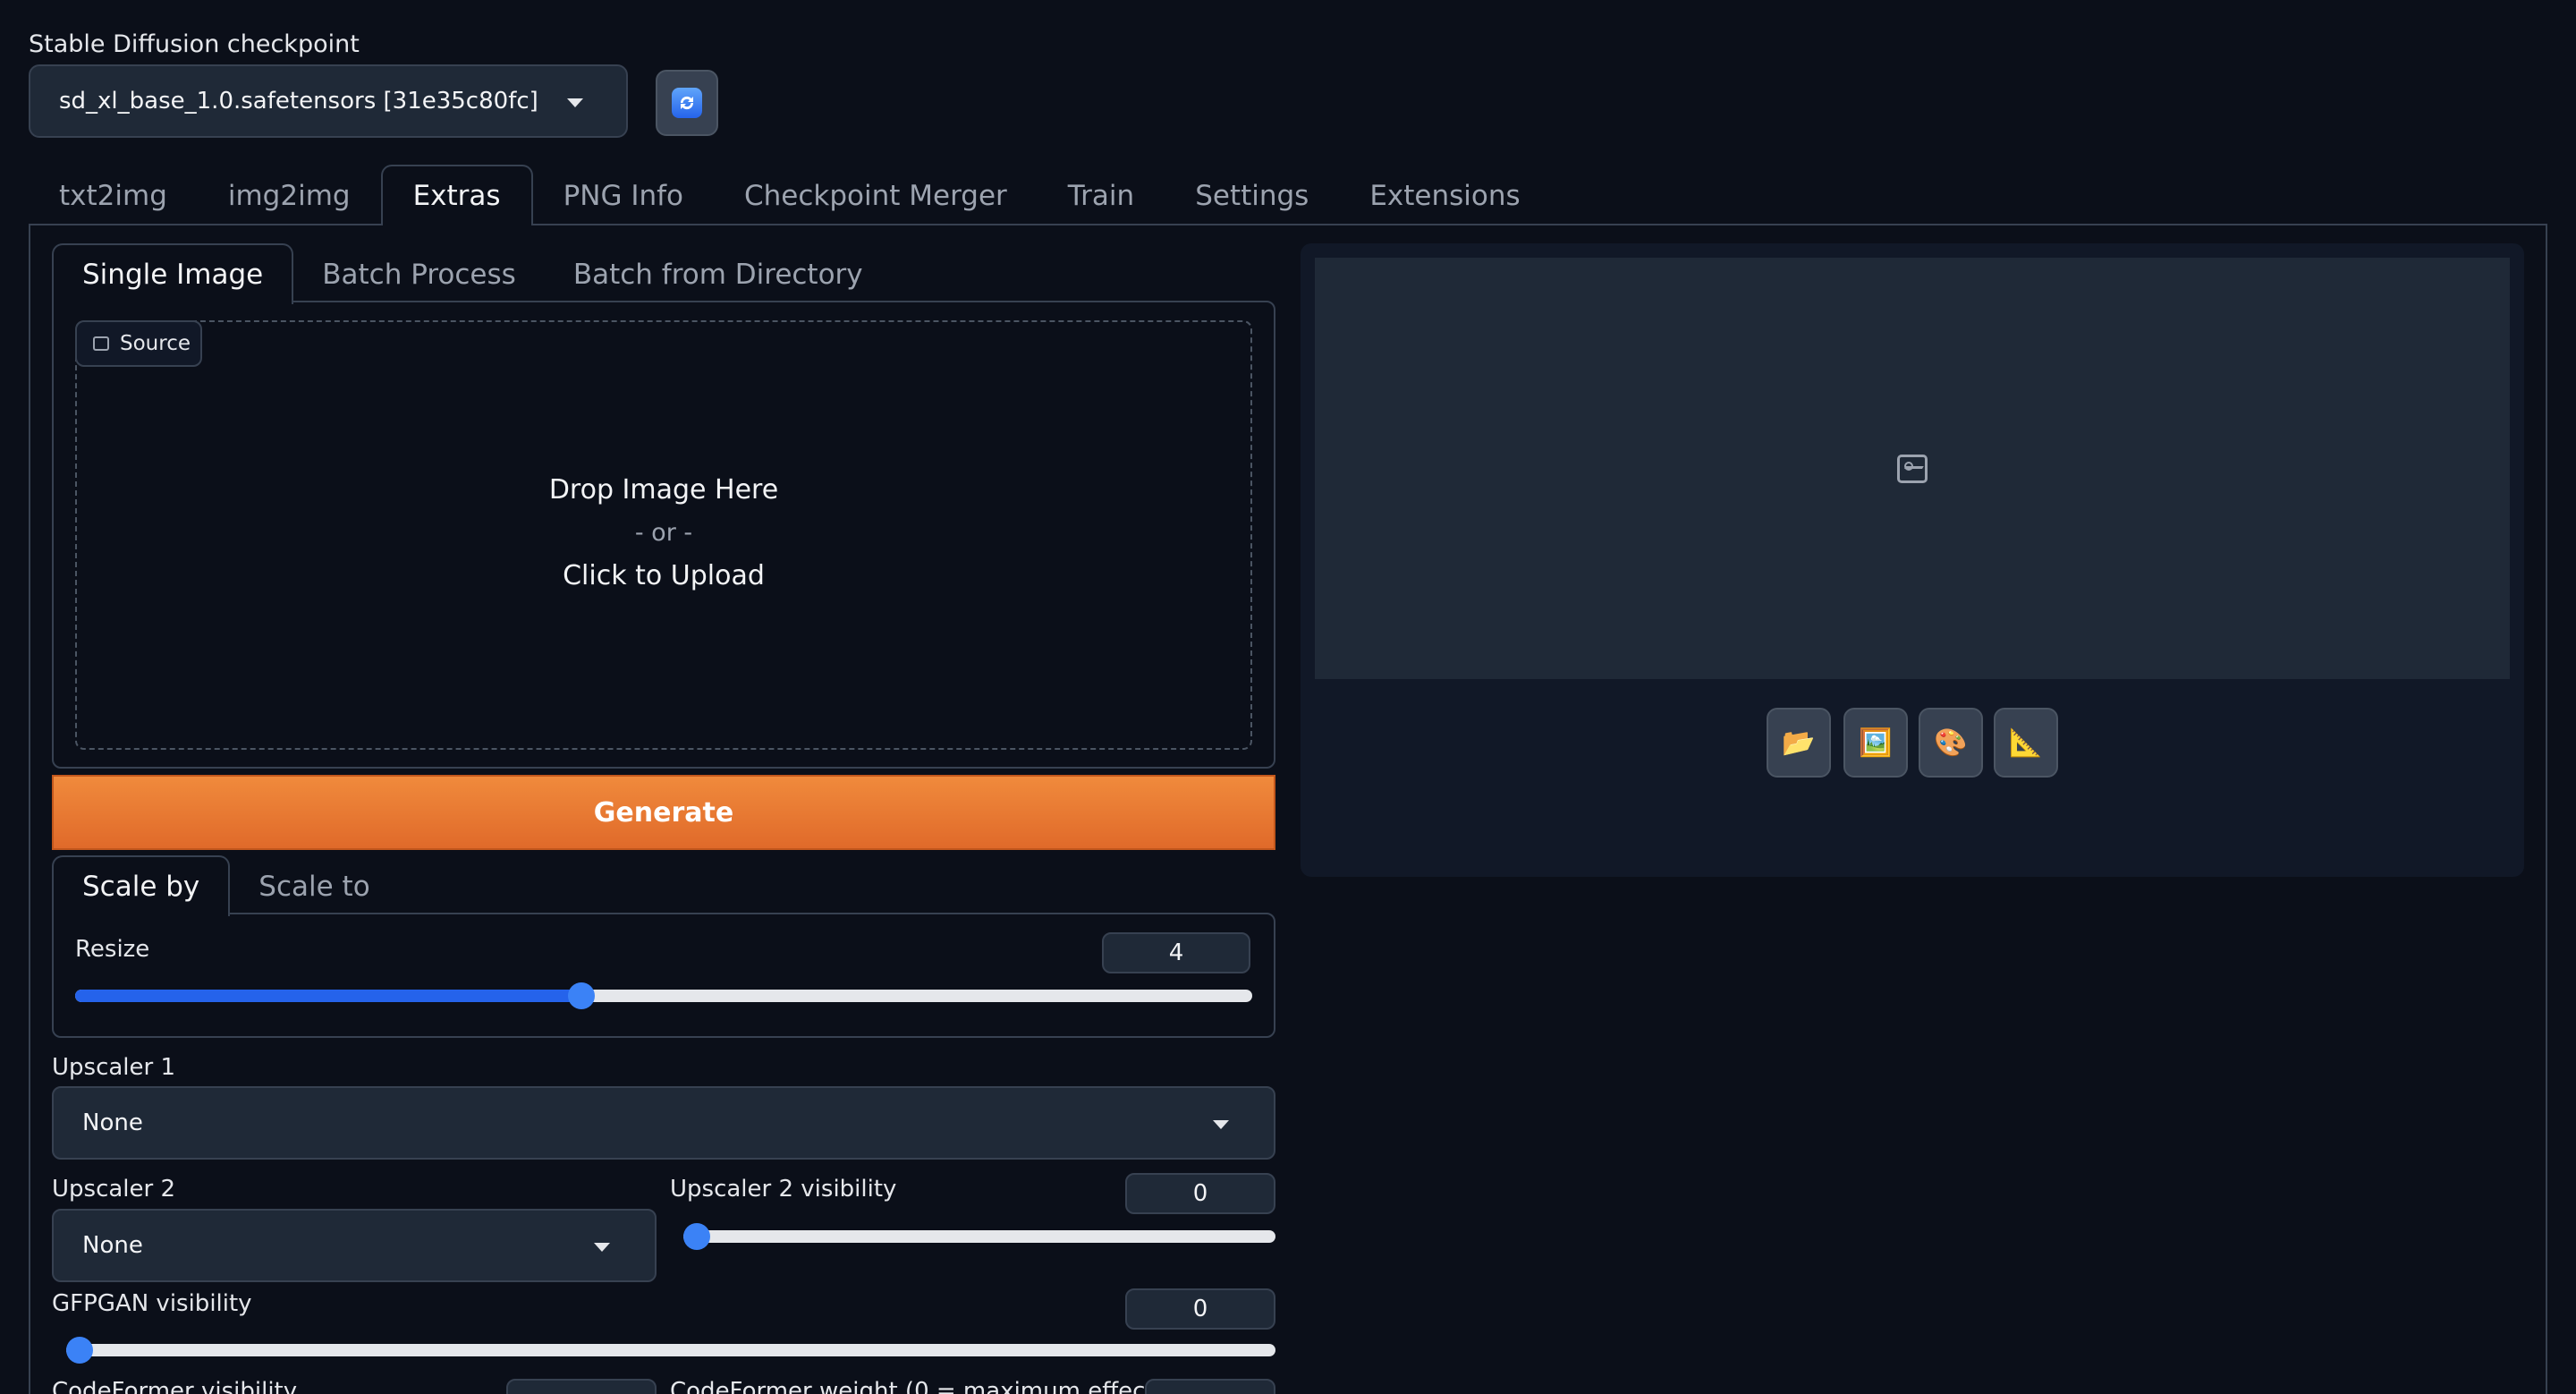 This screenshot has height=1394, width=2576. I want to click on resize-number-input: 4, so click(1176, 952).